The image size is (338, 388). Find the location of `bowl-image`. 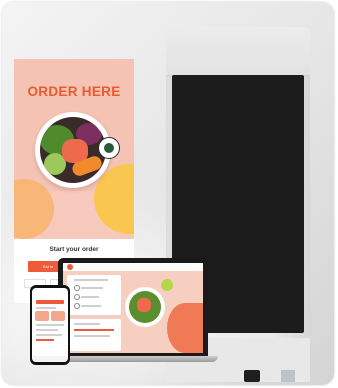

bowl-image is located at coordinates (145, 307).